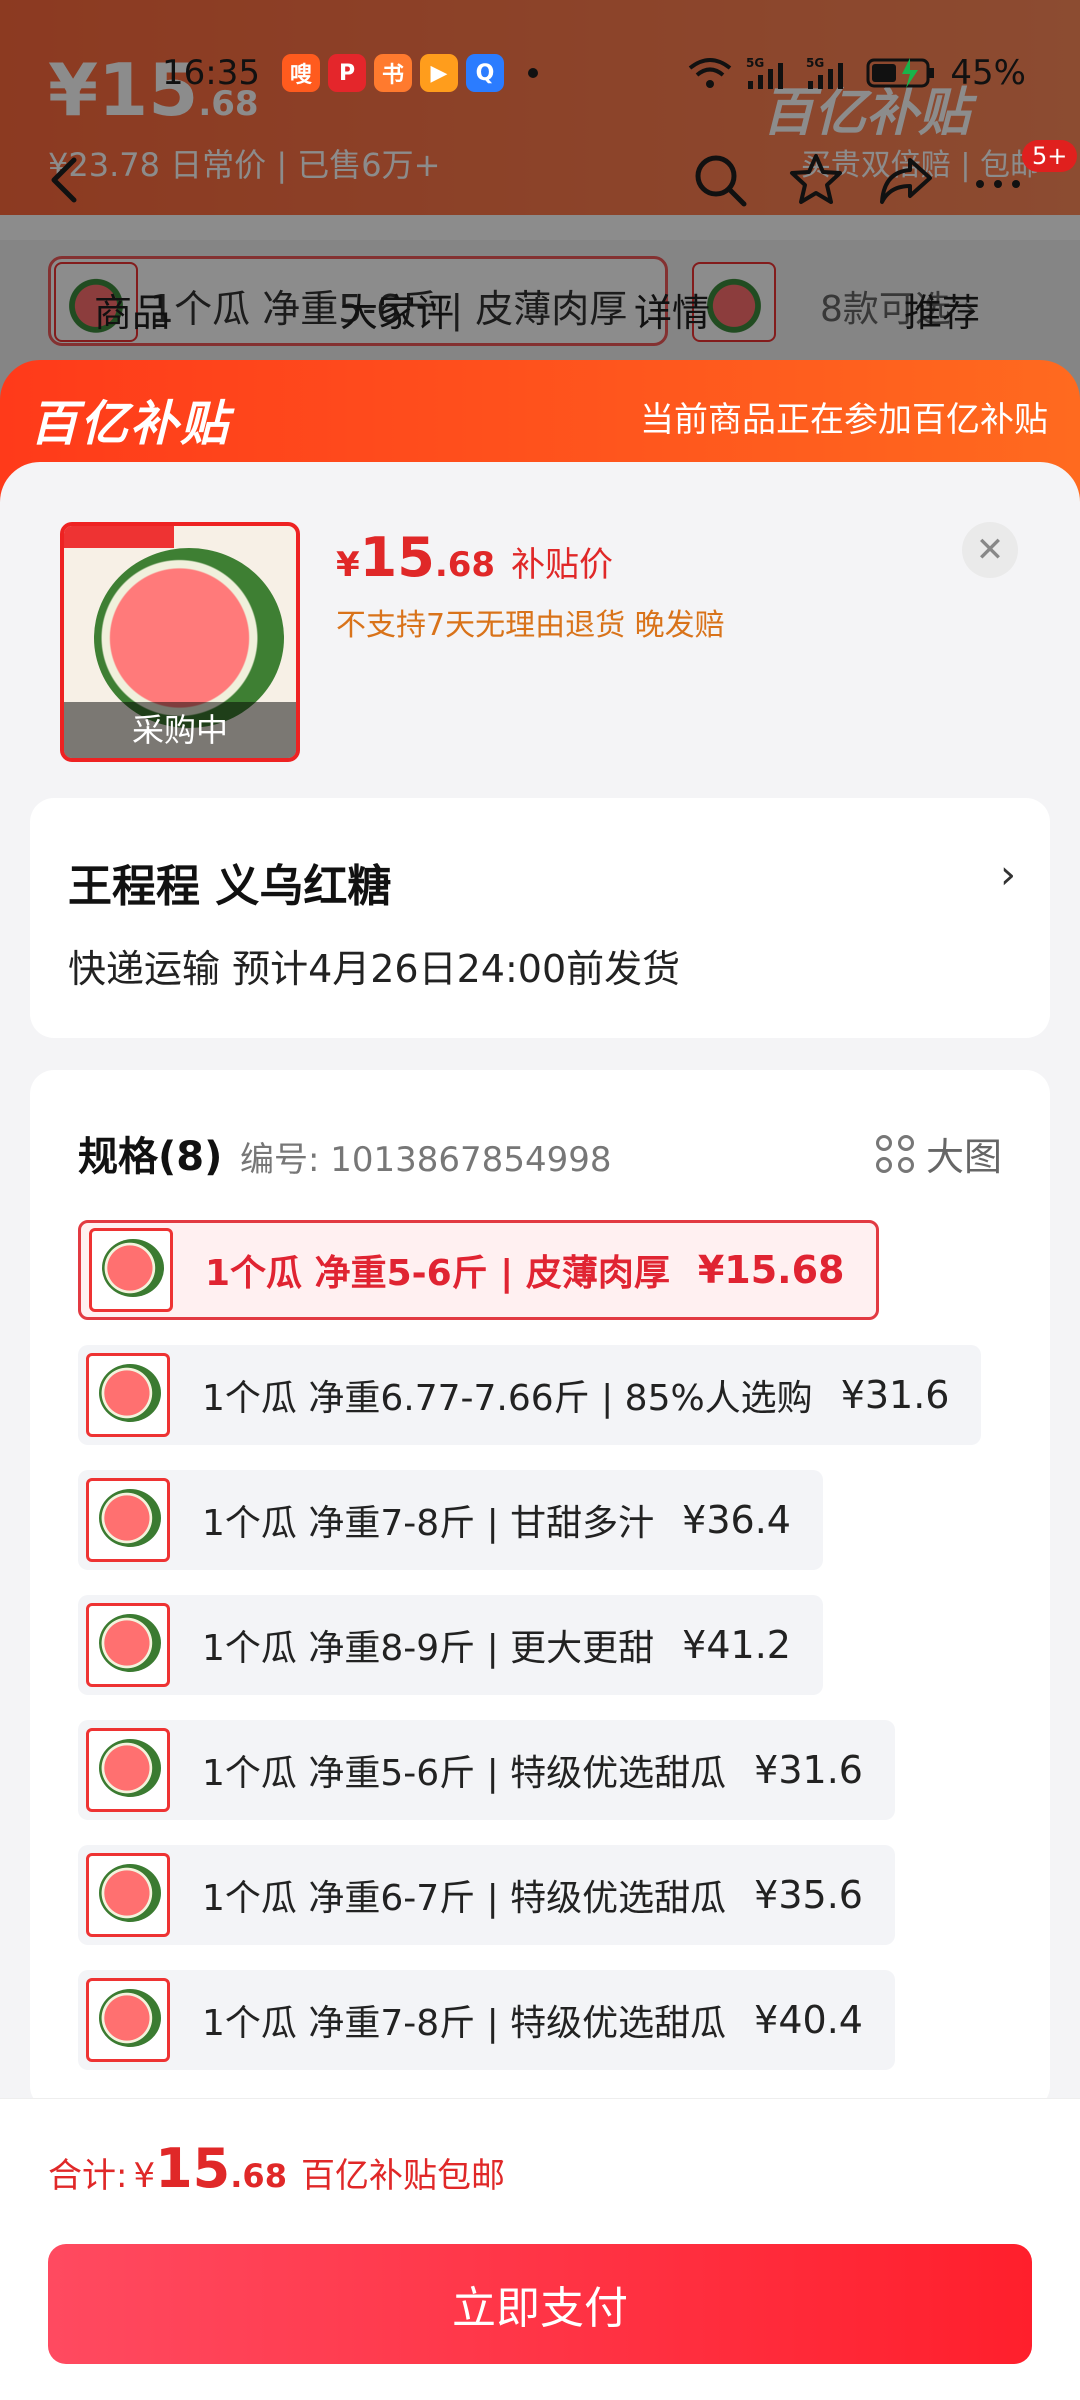 The width and height of the screenshot is (1080, 2400). Describe the element at coordinates (211, 73) in the screenshot. I see `status-time: 16:35` at that location.